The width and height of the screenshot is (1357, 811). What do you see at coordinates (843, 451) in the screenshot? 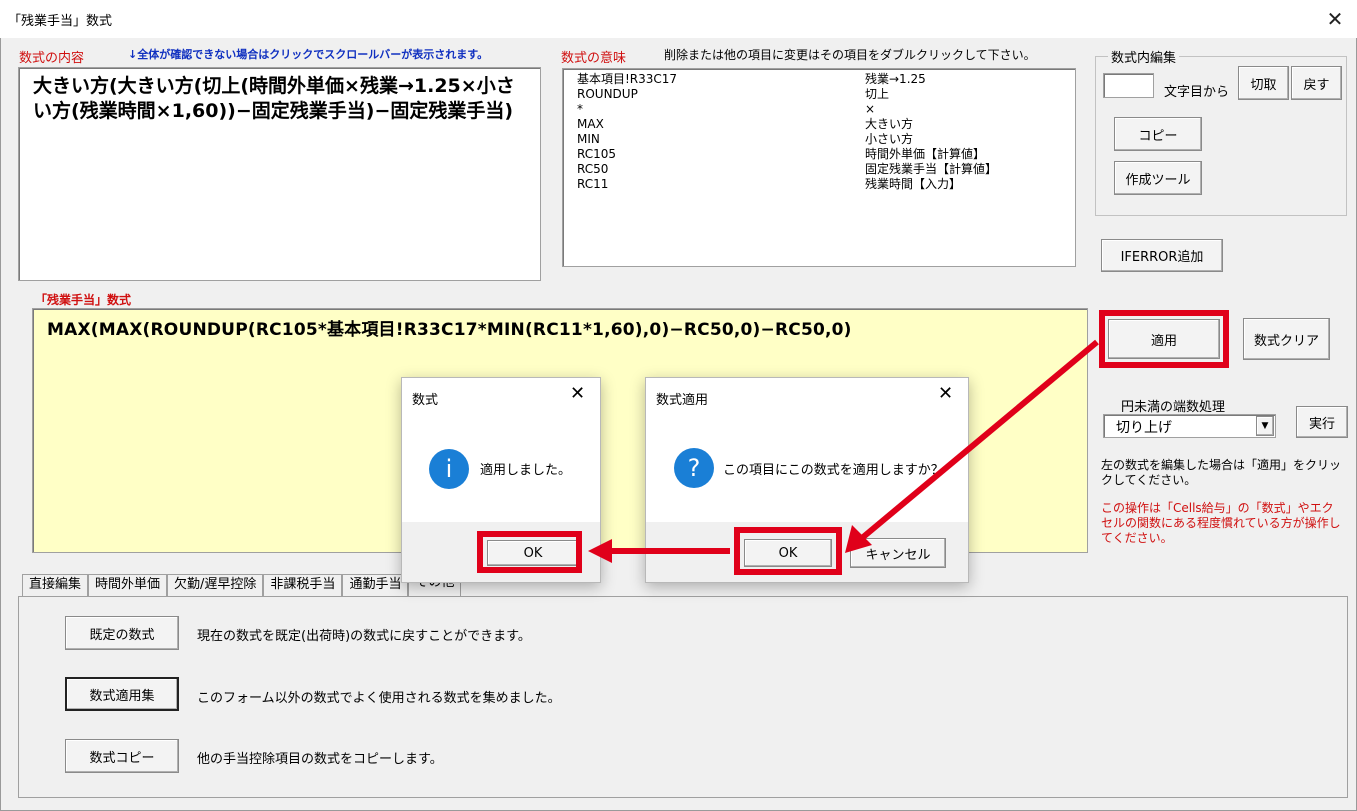
I see `annotation-arrows` at bounding box center [843, 451].